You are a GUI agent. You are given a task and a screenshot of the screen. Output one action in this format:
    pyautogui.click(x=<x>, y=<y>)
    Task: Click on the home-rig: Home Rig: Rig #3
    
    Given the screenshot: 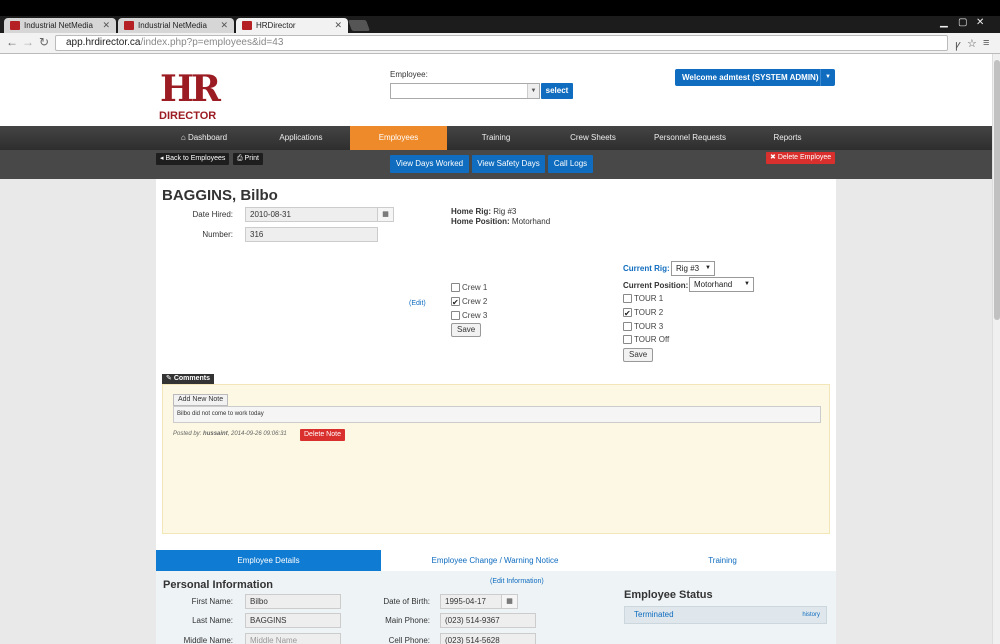 What is the action you would take?
    pyautogui.click(x=483, y=211)
    